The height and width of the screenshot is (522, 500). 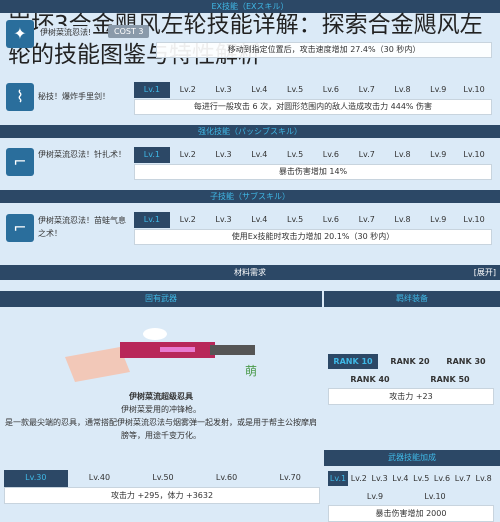 I want to click on rank-tab: RANK 40, so click(x=370, y=379).